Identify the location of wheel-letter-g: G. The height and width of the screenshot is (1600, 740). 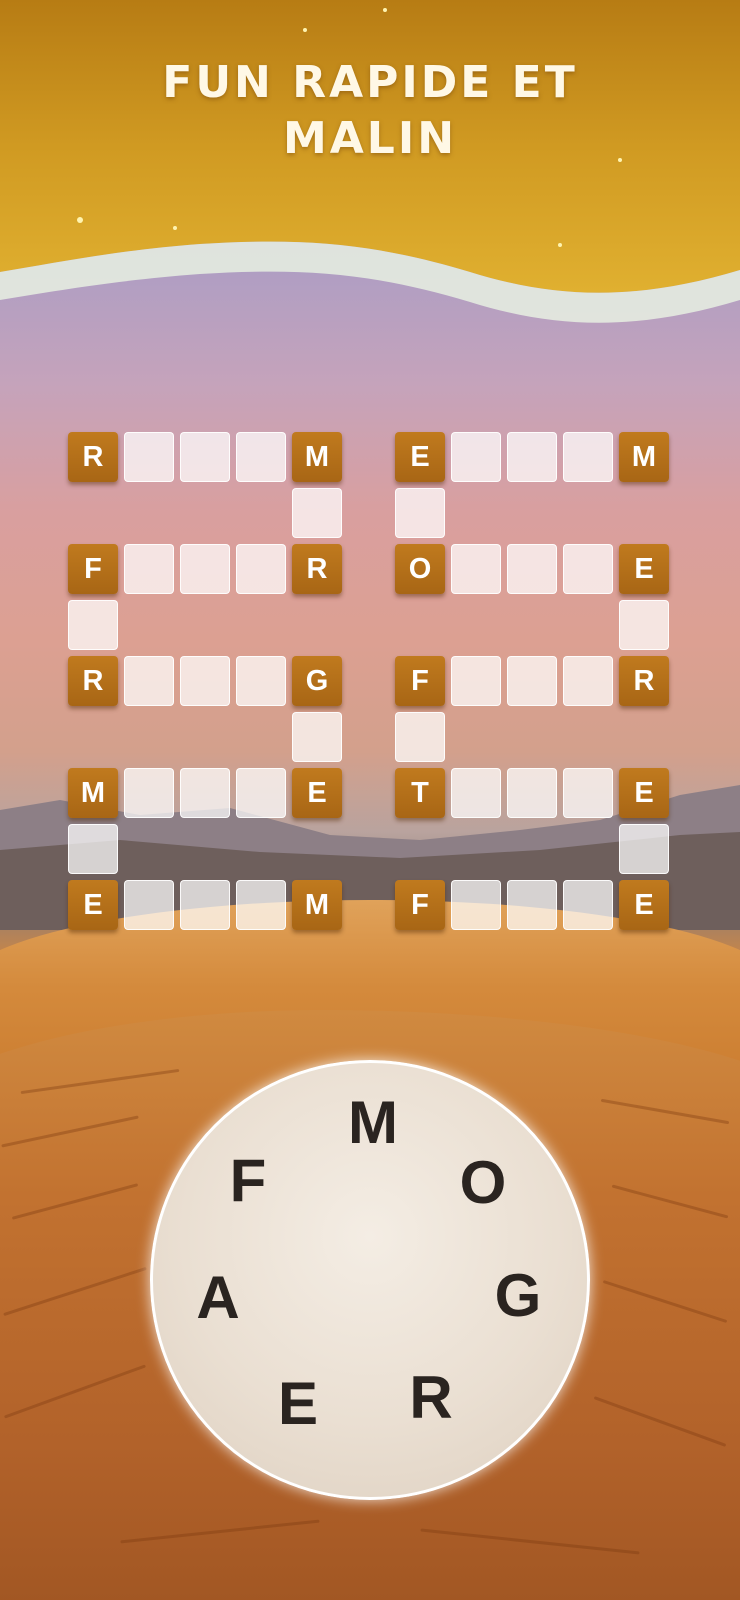
(518, 1296).